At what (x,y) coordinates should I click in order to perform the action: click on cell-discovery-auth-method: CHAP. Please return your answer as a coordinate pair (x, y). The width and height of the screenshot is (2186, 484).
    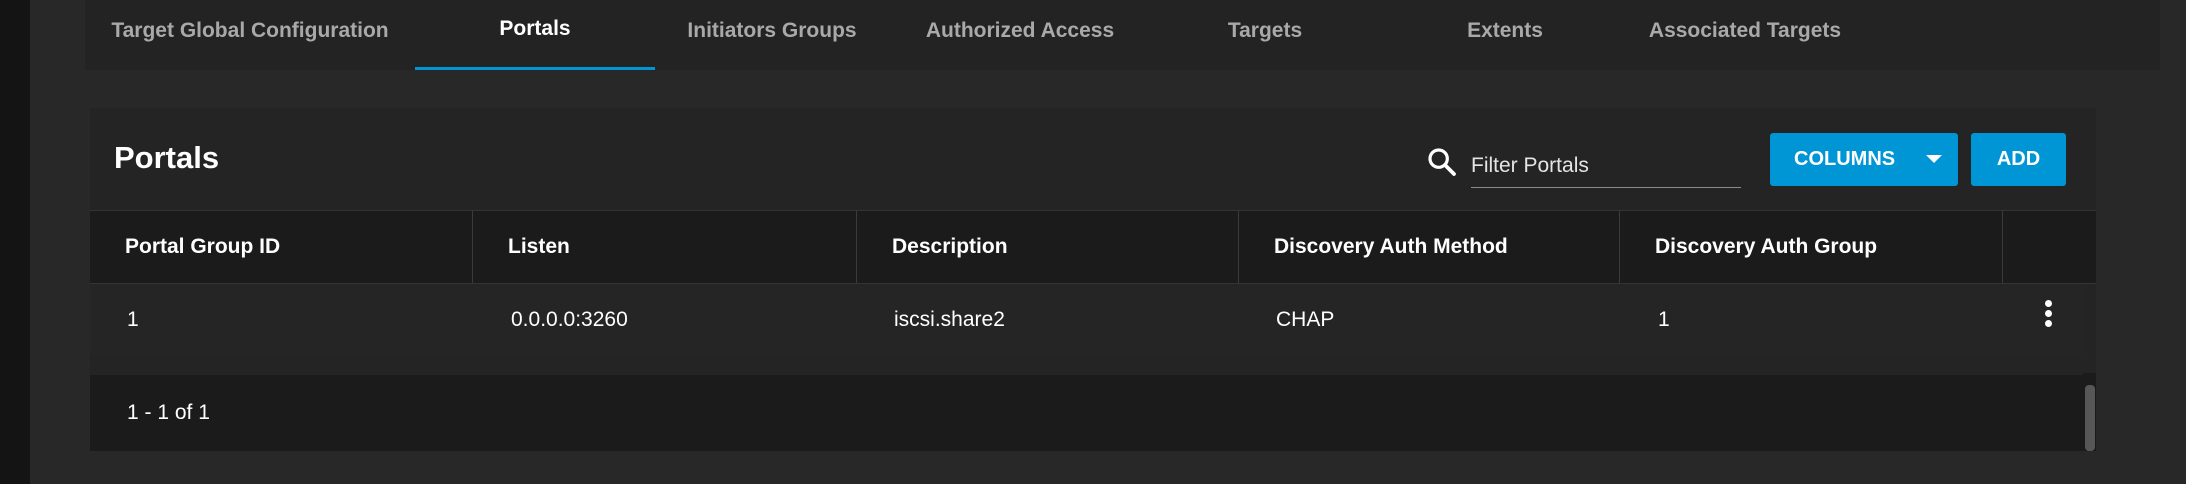
    Looking at the image, I should click on (1305, 319).